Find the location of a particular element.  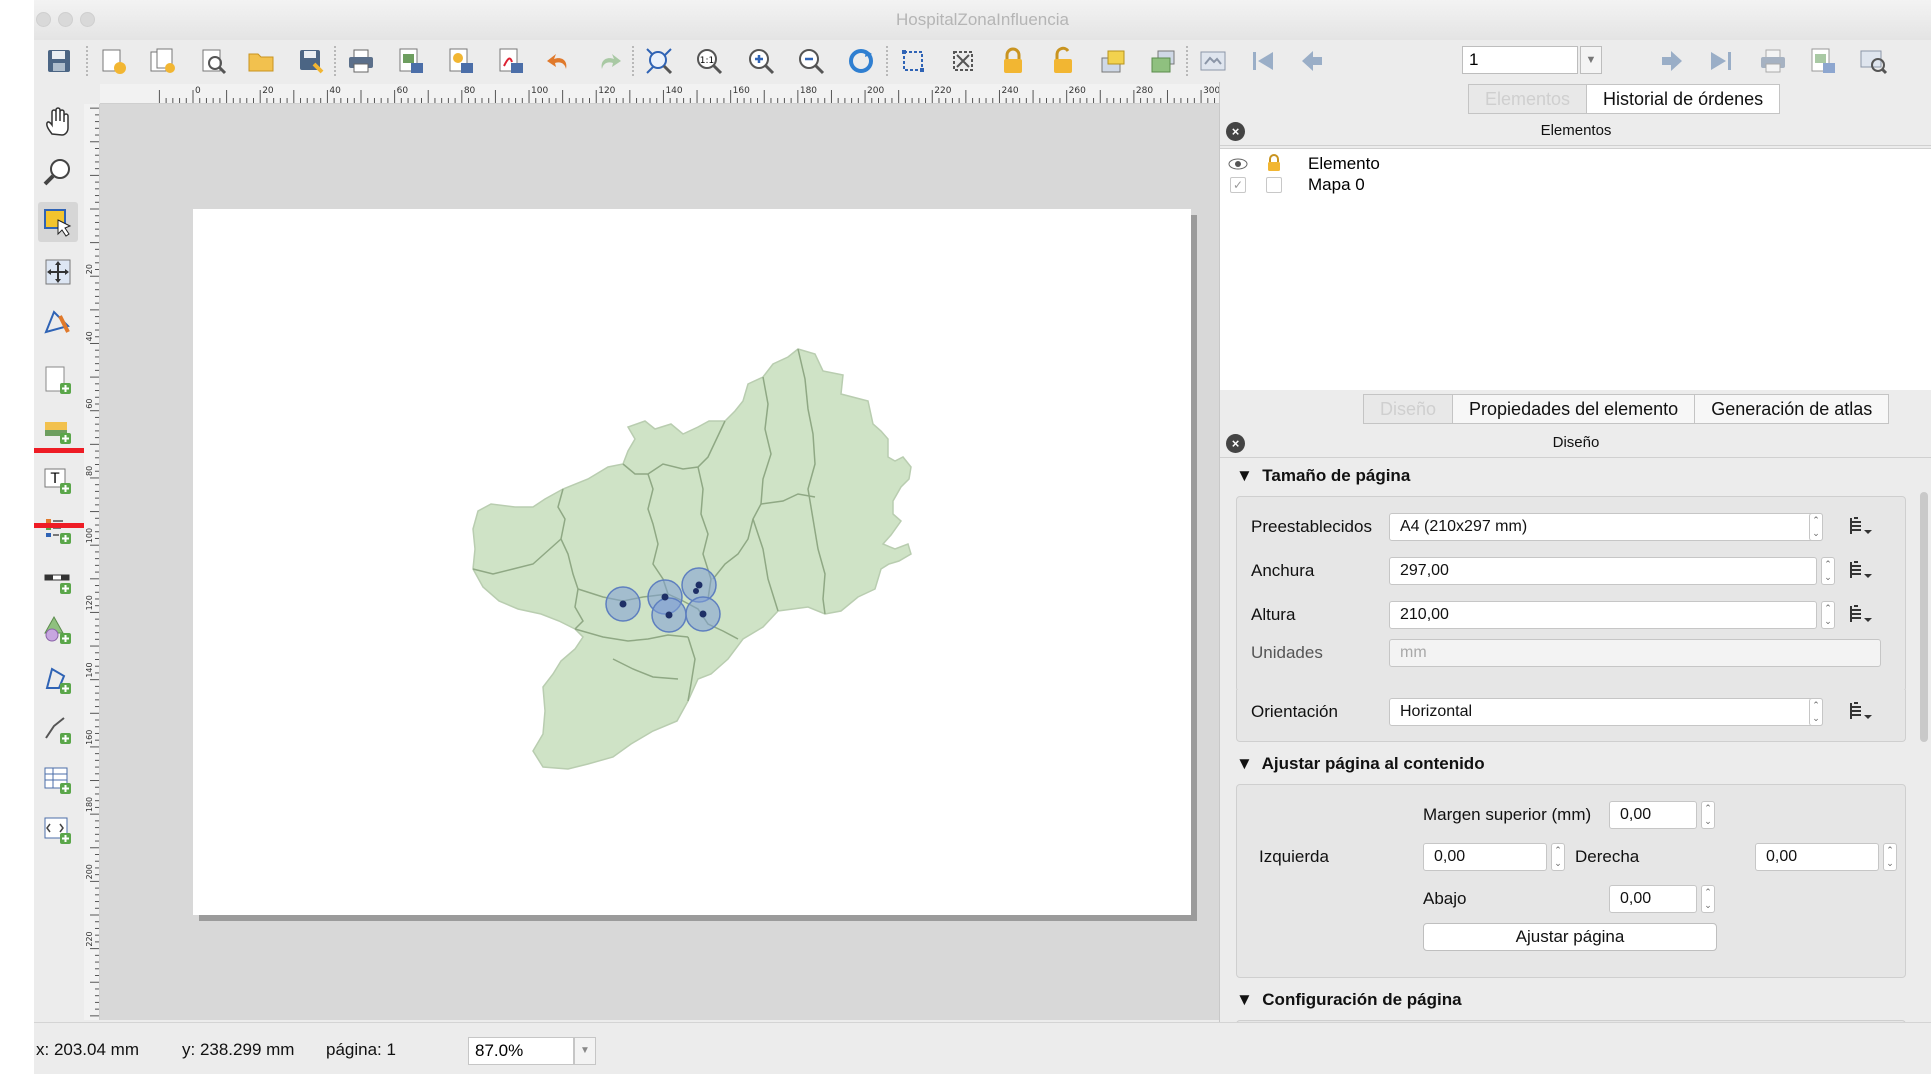

zoom-out-icon is located at coordinates (811, 61).